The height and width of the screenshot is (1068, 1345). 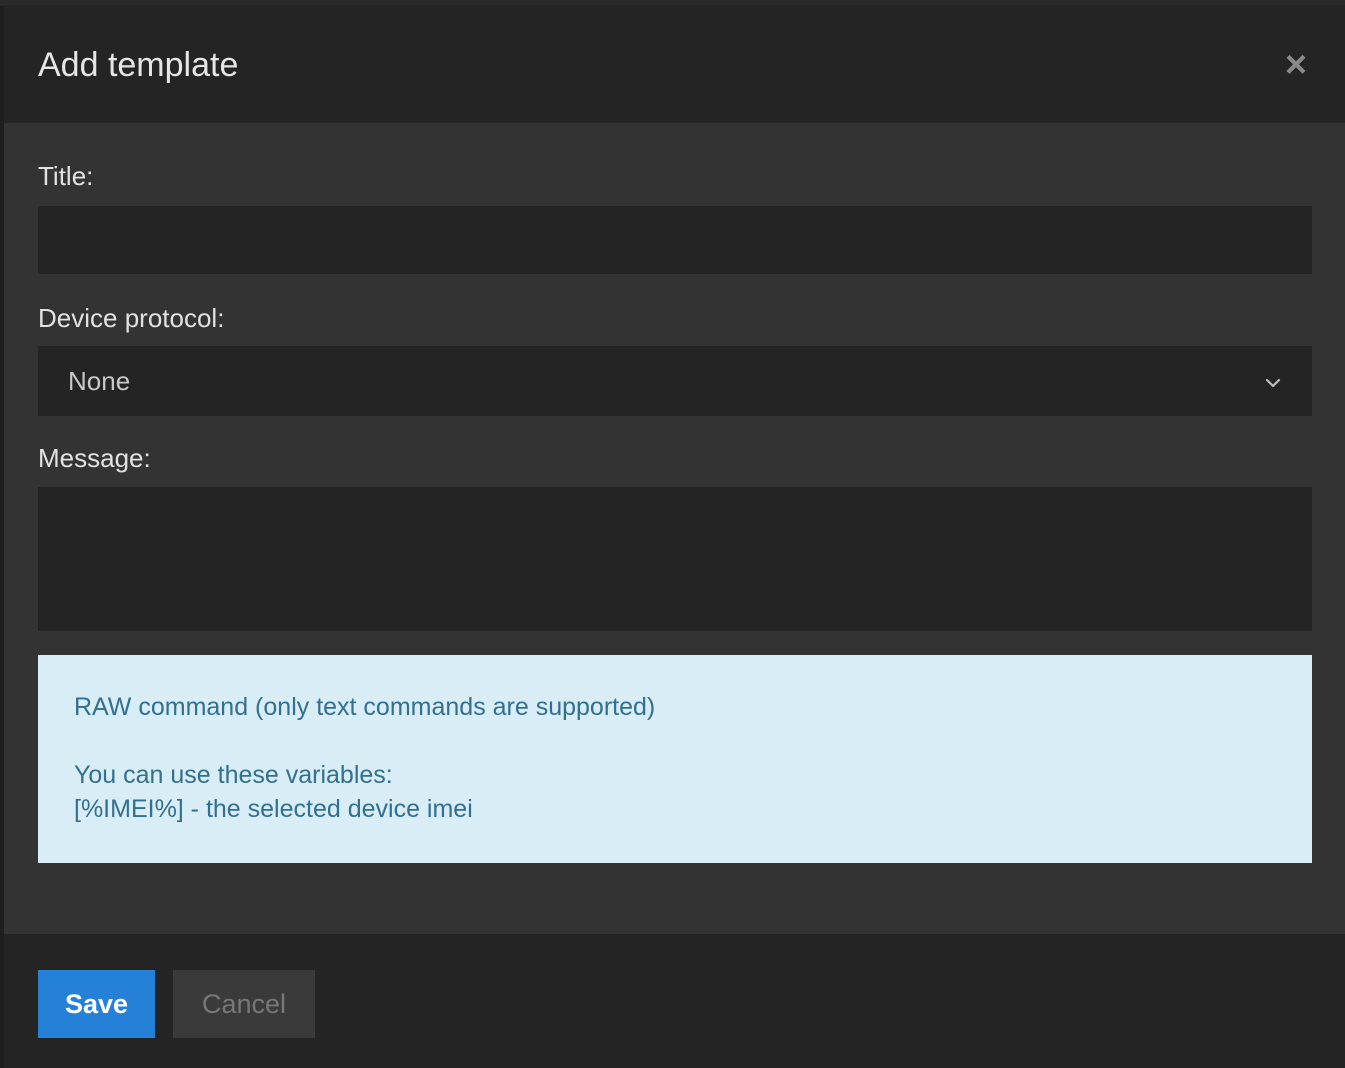 I want to click on close-icon: ×, so click(x=1296, y=65).